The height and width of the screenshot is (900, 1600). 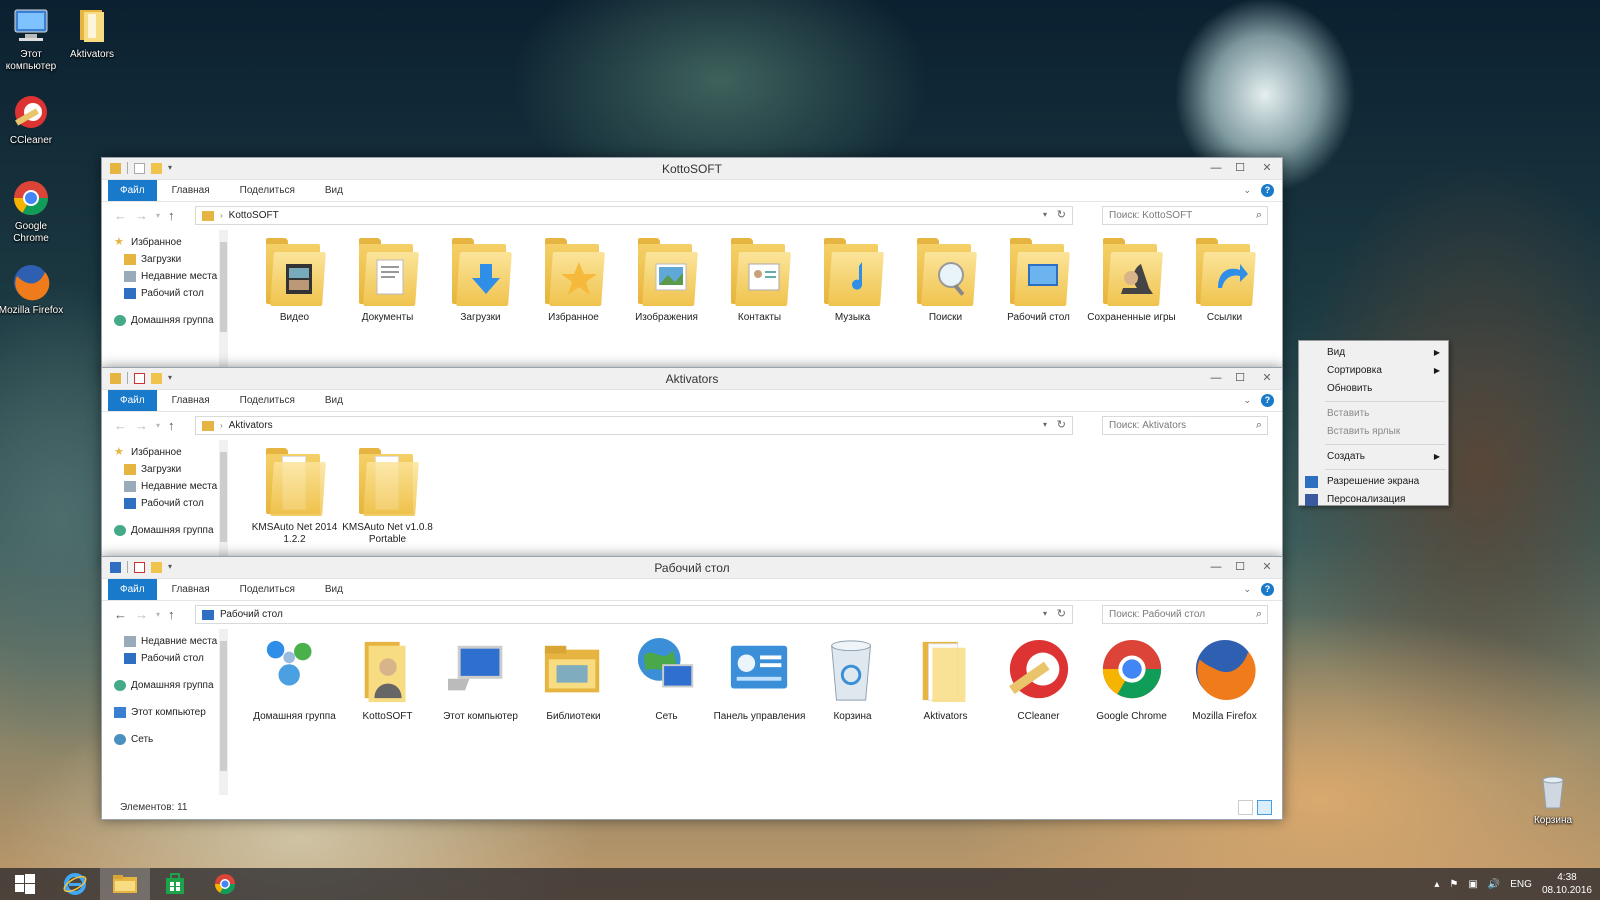 I want to click on taskbar-store, so click(x=175, y=884).